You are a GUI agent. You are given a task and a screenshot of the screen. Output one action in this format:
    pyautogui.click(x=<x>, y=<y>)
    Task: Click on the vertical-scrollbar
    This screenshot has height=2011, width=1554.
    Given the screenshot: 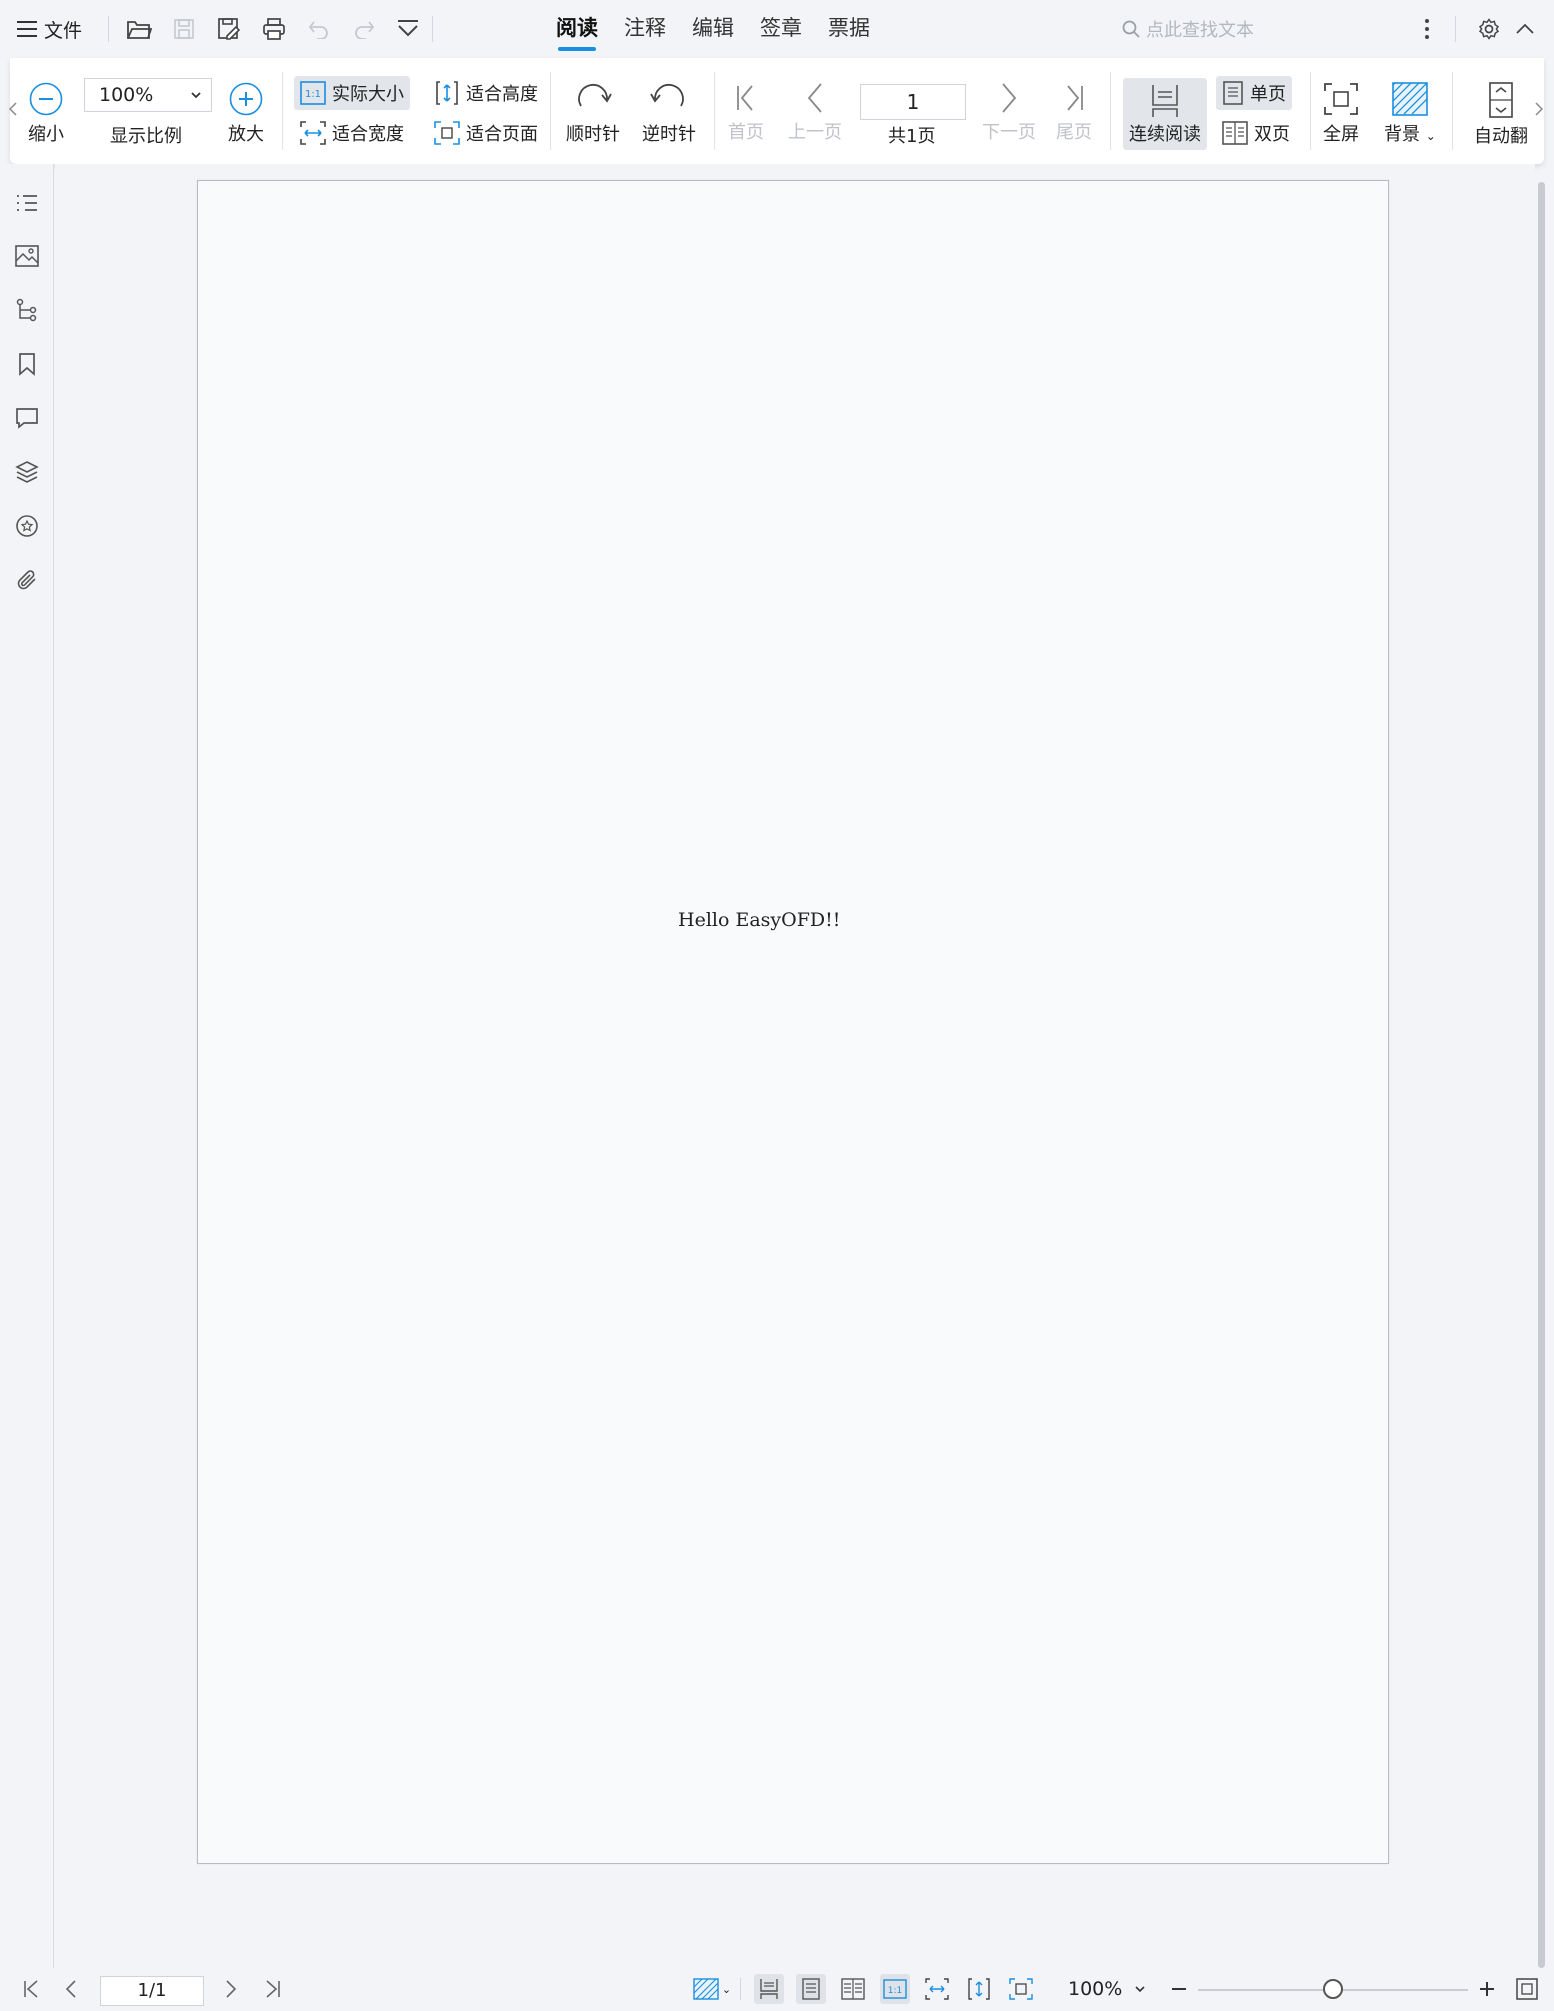 What is the action you would take?
    pyautogui.click(x=1541, y=1075)
    